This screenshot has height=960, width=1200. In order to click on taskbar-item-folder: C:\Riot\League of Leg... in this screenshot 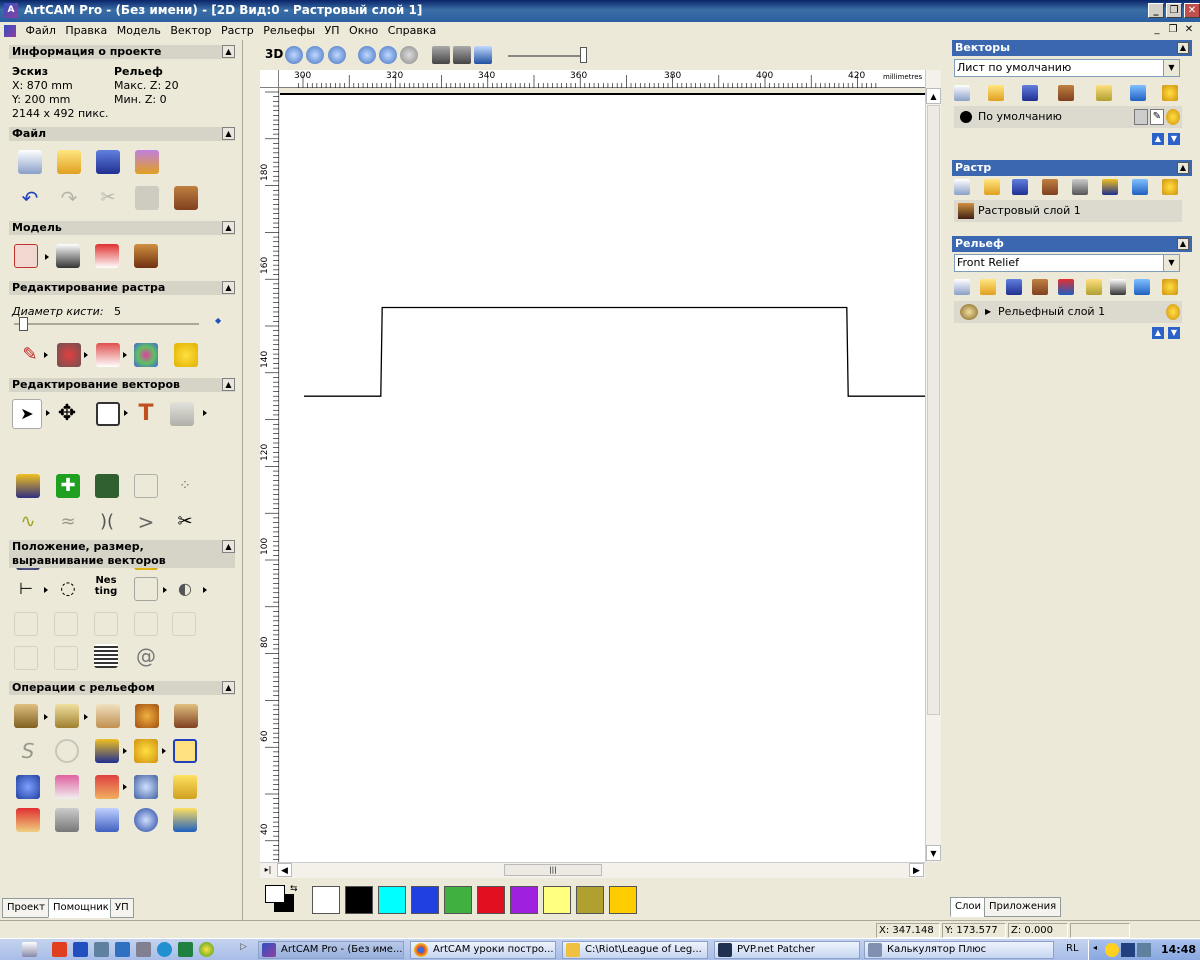, I will do `click(635, 950)`.